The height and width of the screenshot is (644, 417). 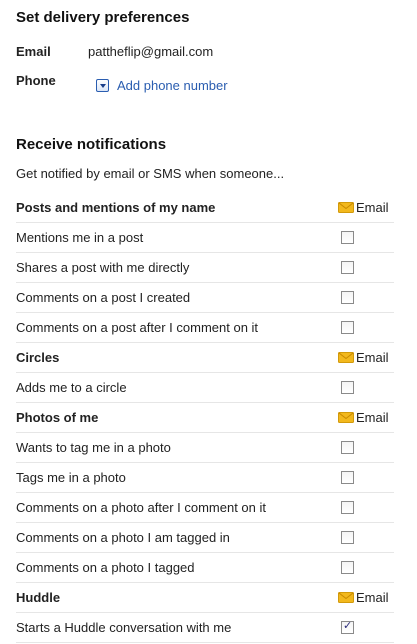 What do you see at coordinates (71, 387) in the screenshot?
I see `notification-label: Adds me to a circle` at bounding box center [71, 387].